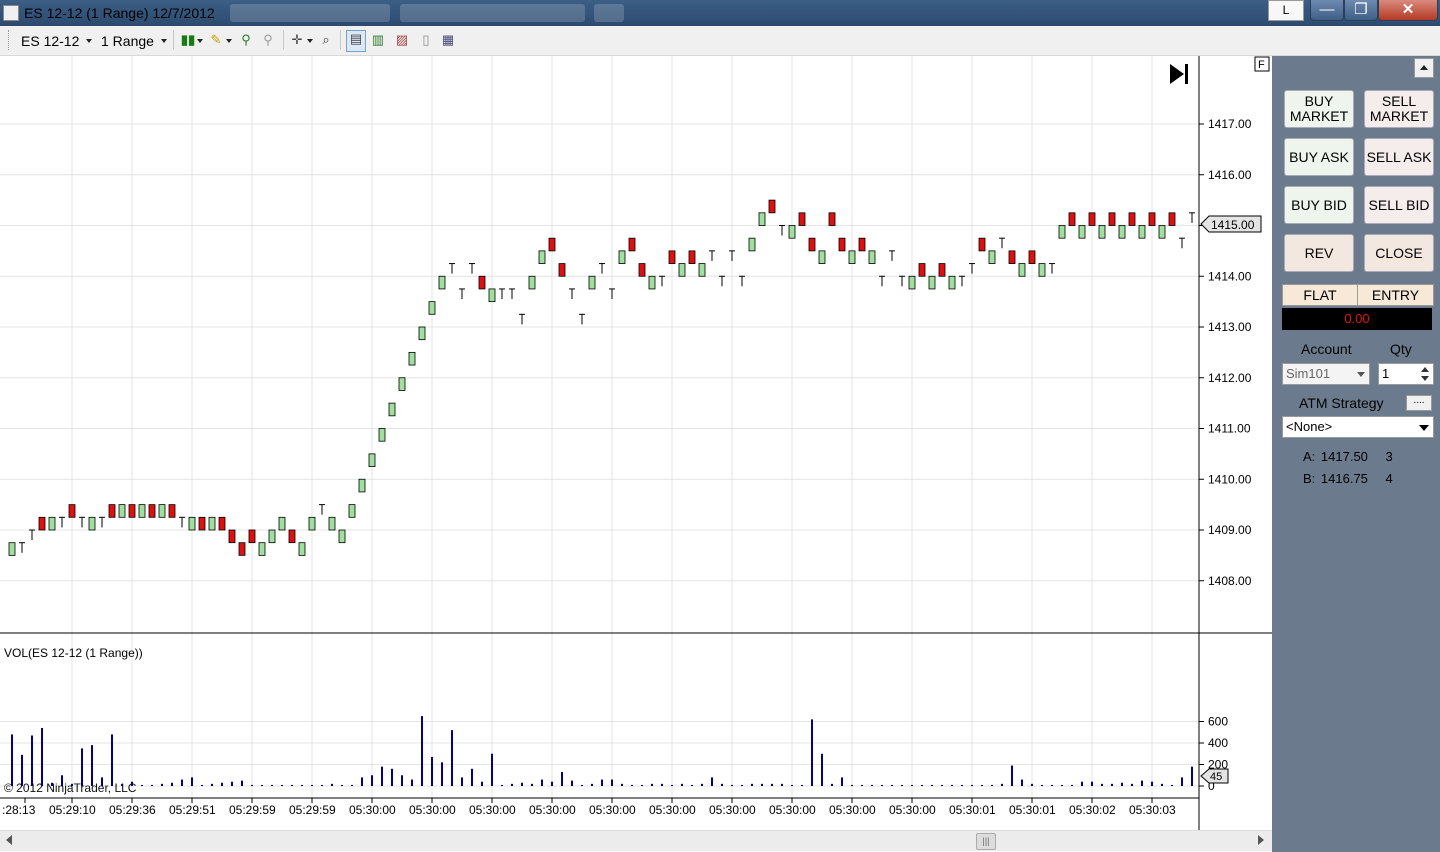 This screenshot has height=852, width=1440. What do you see at coordinates (1309, 426) in the screenshot?
I see `atm-strategy-value: <None>` at bounding box center [1309, 426].